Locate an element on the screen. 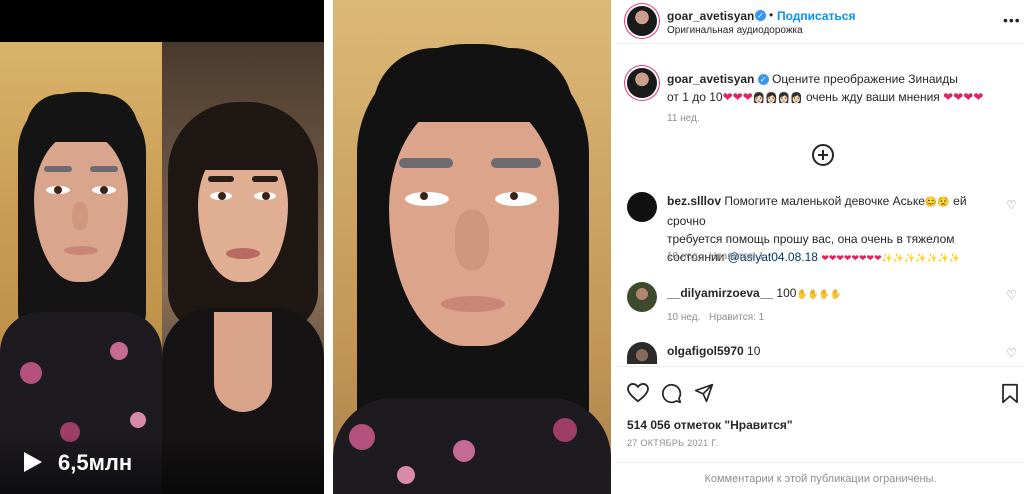  faces-emoji: 👩🏻👩🏻👩🏻👩🏻 is located at coordinates (777, 98).